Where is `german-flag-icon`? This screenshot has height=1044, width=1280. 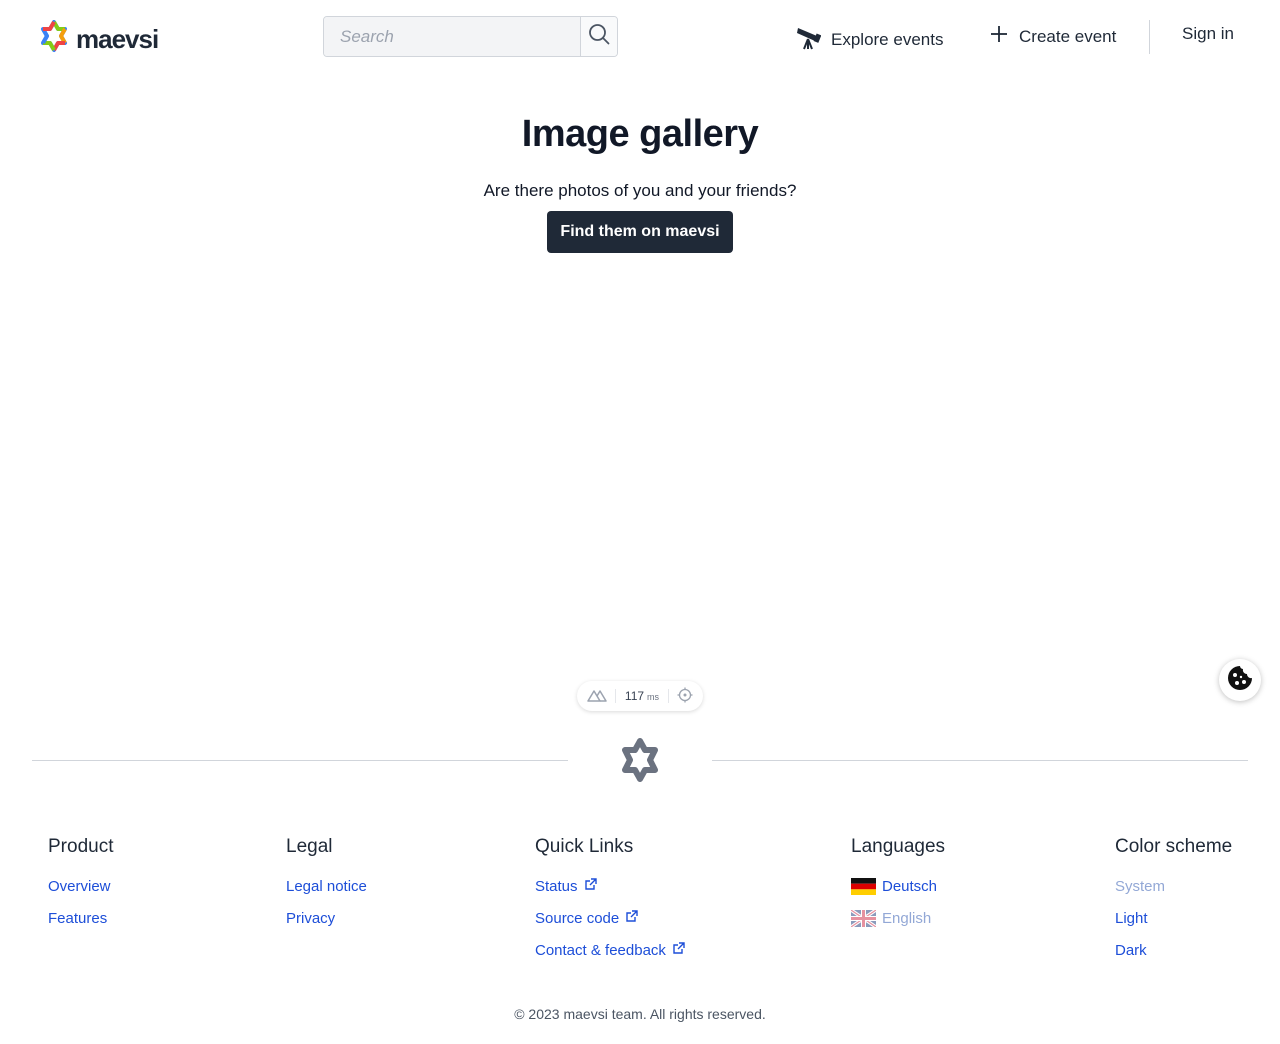
german-flag-icon is located at coordinates (863, 886).